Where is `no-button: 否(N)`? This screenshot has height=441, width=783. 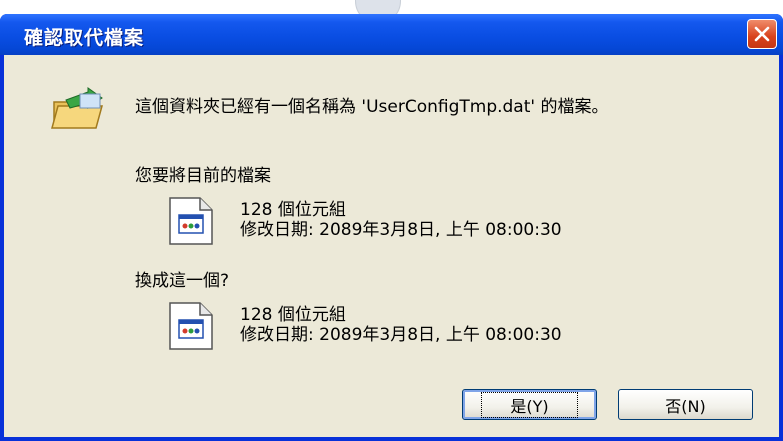
no-button: 否(N) is located at coordinates (685, 404).